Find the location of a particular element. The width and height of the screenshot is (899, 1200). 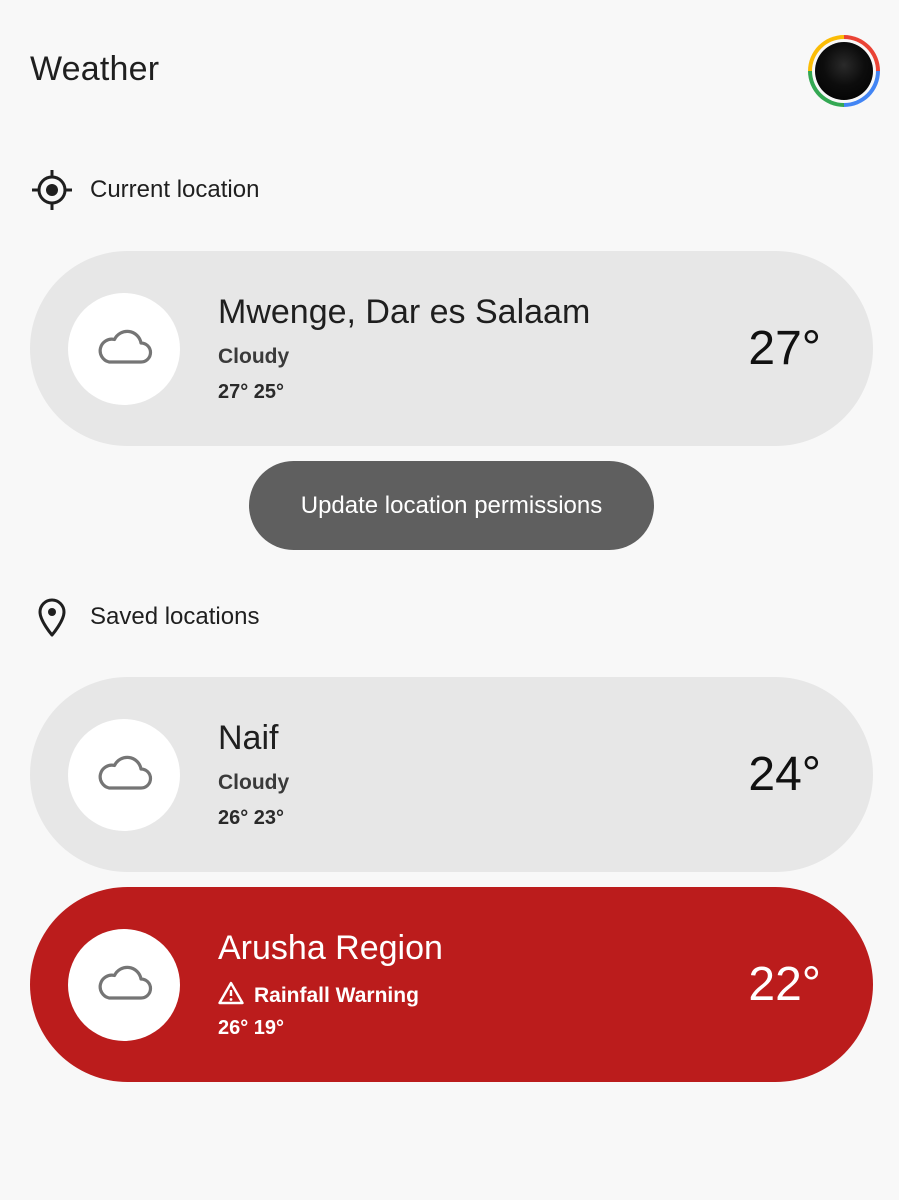

temp-range: 26° 19° is located at coordinates (251, 1028).